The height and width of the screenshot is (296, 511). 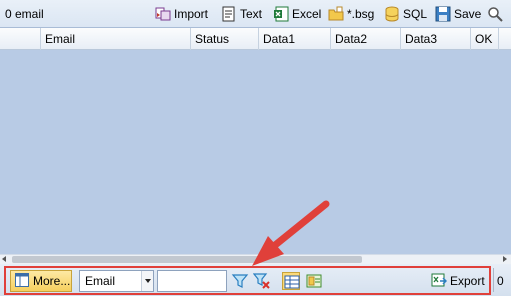 I want to click on save-label: Save, so click(x=468, y=14).